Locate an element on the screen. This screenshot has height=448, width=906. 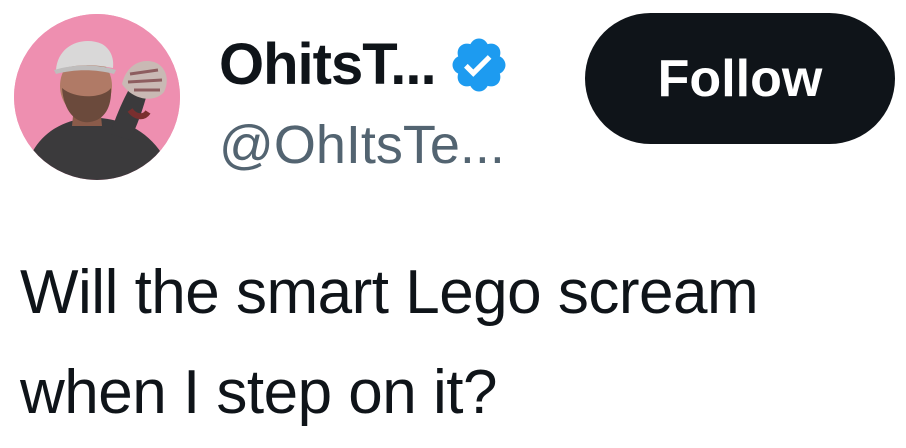
avatar is located at coordinates (97, 97).